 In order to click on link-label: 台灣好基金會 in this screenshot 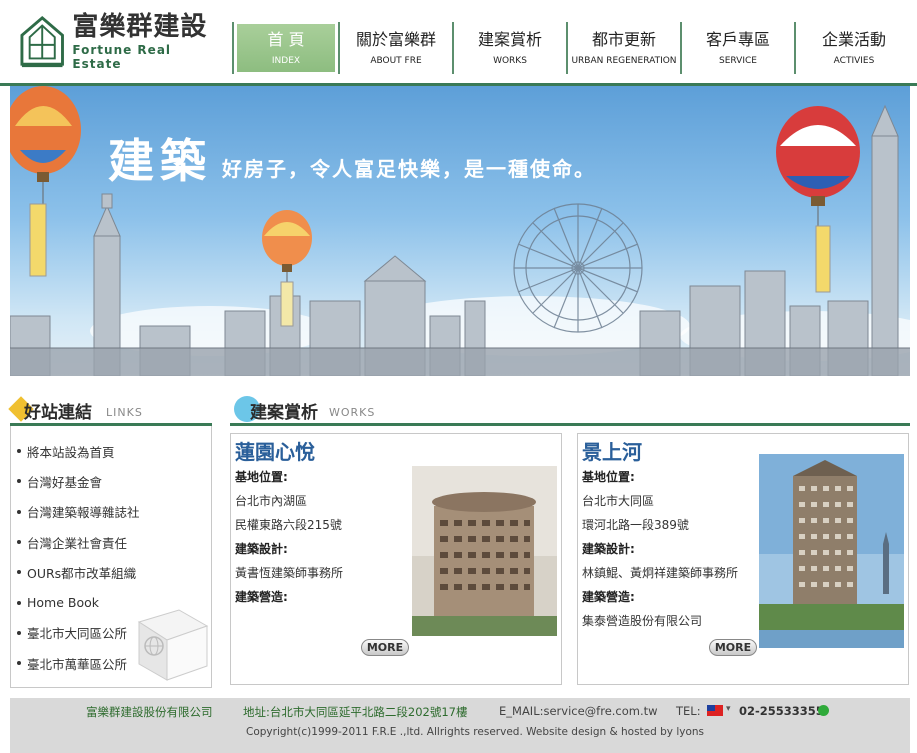, I will do `click(65, 482)`.